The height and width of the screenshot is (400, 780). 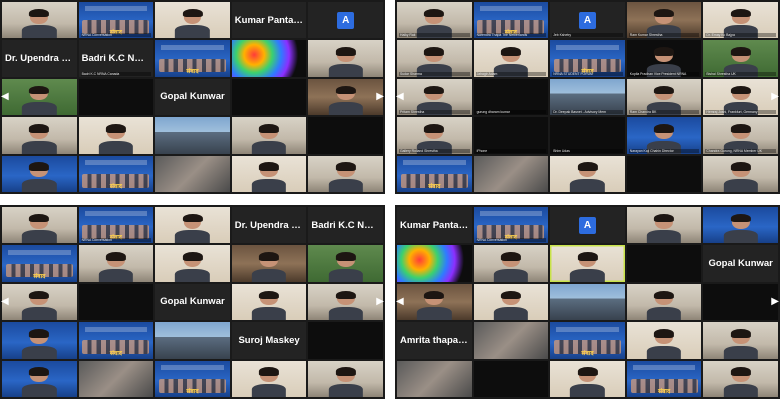 I want to click on participant-tile: Ram Kumar Shrestha, so click(x=664, y=20).